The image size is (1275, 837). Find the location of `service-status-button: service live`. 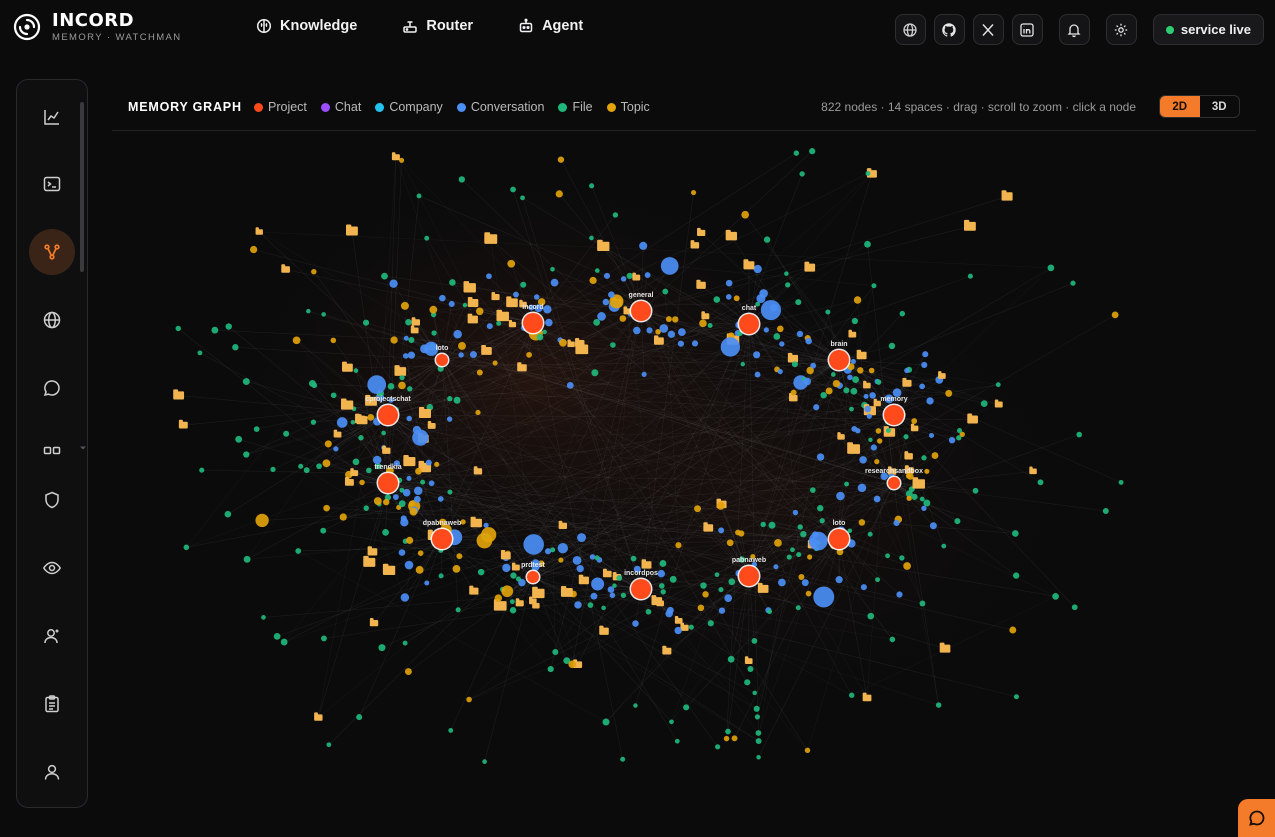

service-status-button: service live is located at coordinates (1208, 29).